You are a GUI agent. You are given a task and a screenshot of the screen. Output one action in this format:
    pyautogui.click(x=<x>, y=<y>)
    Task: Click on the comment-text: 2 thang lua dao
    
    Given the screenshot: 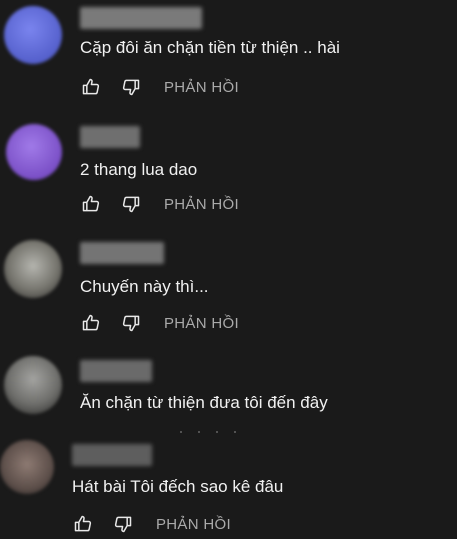 What is the action you would take?
    pyautogui.click(x=139, y=169)
    